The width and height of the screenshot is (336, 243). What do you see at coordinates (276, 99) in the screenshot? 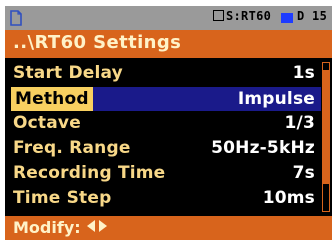
I see `setting-value: Impulse` at bounding box center [276, 99].